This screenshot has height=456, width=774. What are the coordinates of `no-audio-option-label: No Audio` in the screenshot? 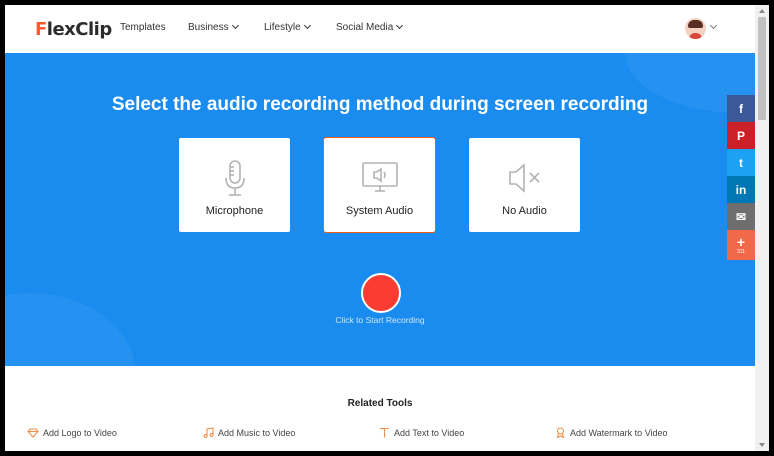 It's located at (524, 211).